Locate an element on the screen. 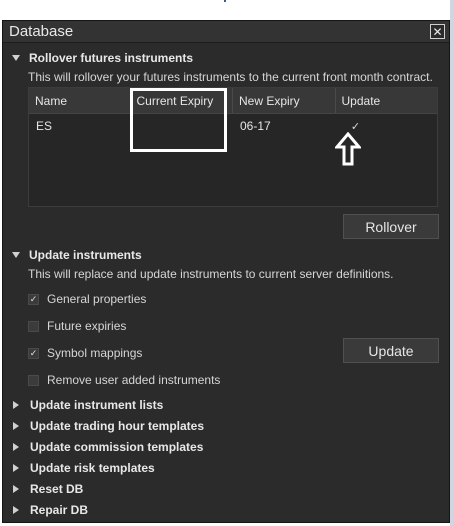  option-general-properties: ✓ General properties is located at coordinates (87, 299).